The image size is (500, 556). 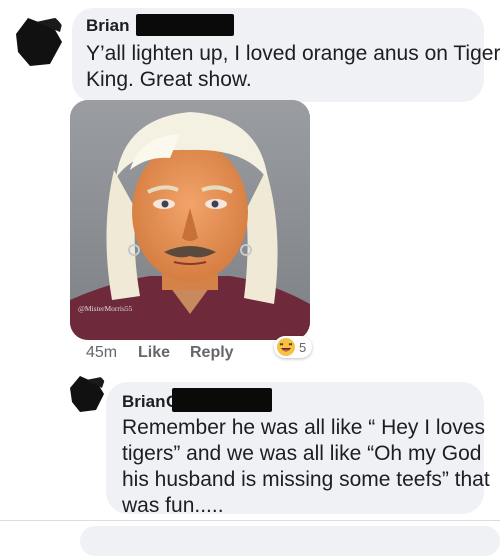 What do you see at coordinates (169, 79) in the screenshot?
I see `comment-text-line: King. Great show.` at bounding box center [169, 79].